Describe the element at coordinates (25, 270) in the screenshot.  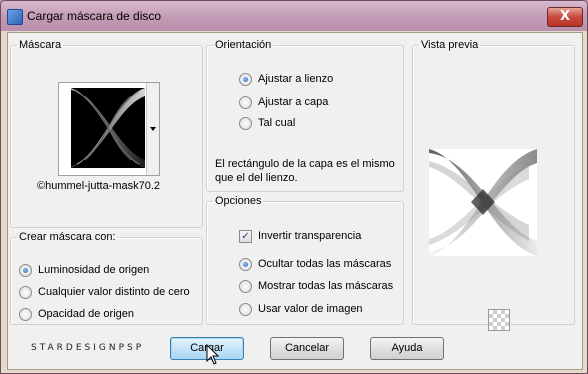
I see `radio-source-luminance-button` at that location.